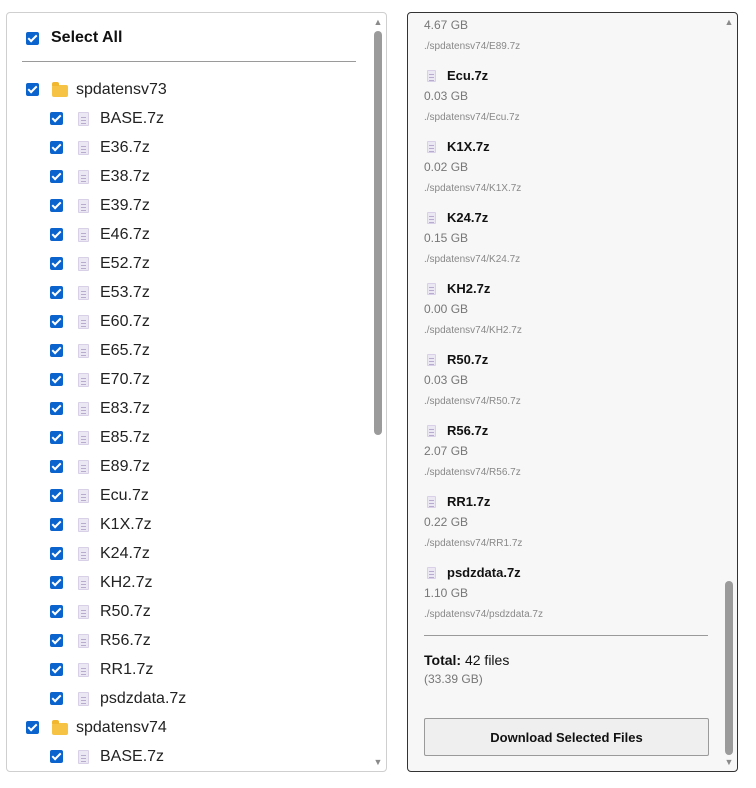  I want to click on file-name-row: KH2.7z, so click(457, 288).